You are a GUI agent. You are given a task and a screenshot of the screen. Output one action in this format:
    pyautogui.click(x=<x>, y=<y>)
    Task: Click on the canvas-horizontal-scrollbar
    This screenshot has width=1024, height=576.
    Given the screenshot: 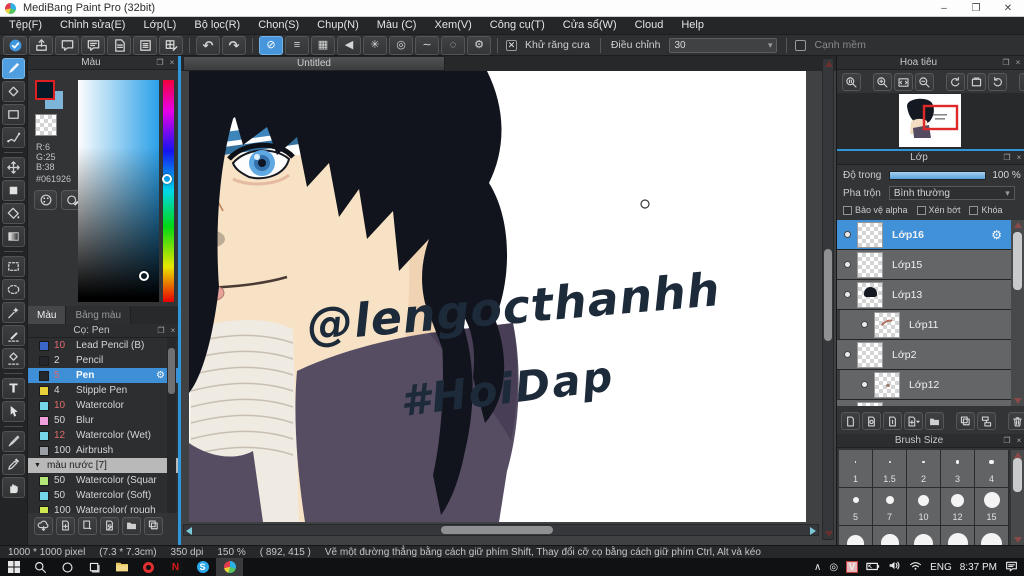 What is the action you would take?
    pyautogui.click(x=501, y=530)
    